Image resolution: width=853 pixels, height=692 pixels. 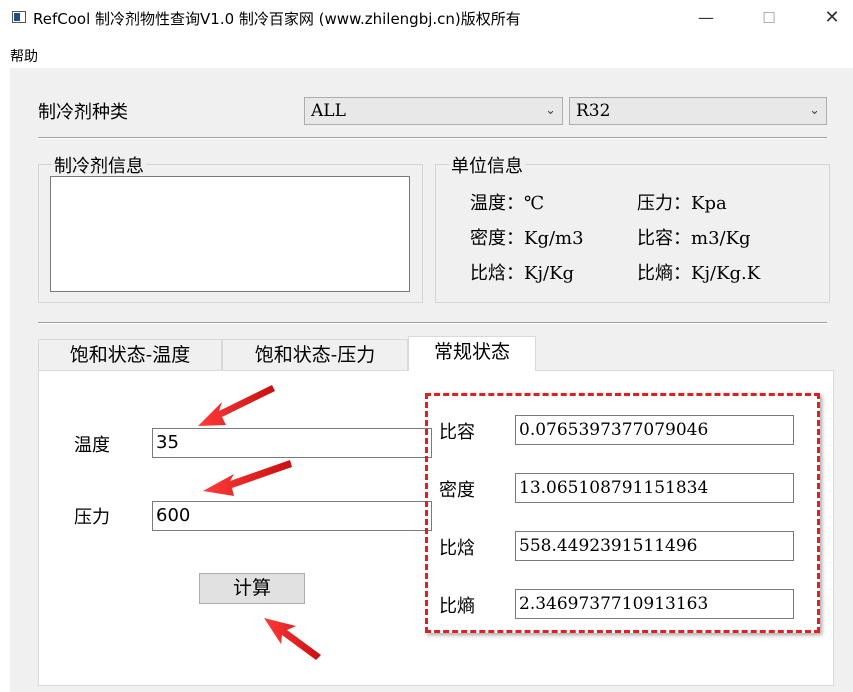 What do you see at coordinates (259, 522) in the screenshot?
I see `annotation-arrows` at bounding box center [259, 522].